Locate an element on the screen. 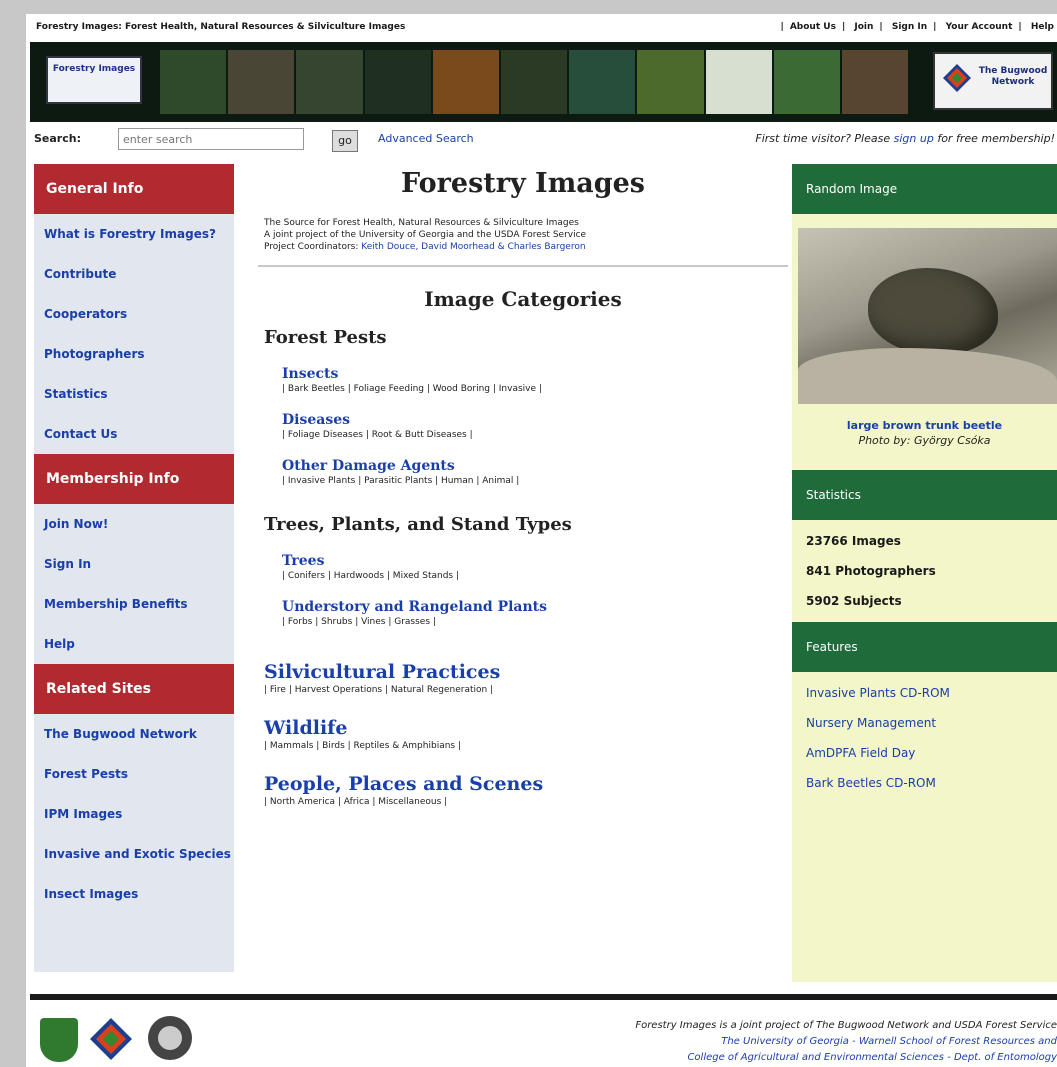  sidebar-item-what-is: What is Forestry Images? is located at coordinates (134, 234).